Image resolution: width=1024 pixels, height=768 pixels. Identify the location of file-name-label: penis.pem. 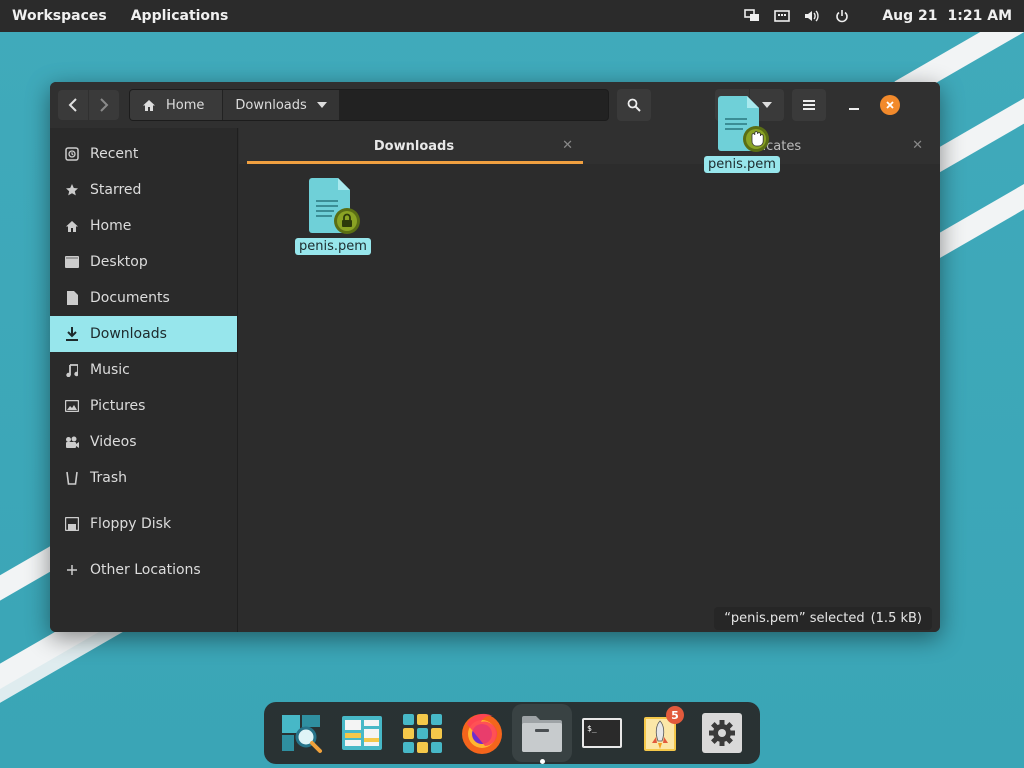
(333, 246).